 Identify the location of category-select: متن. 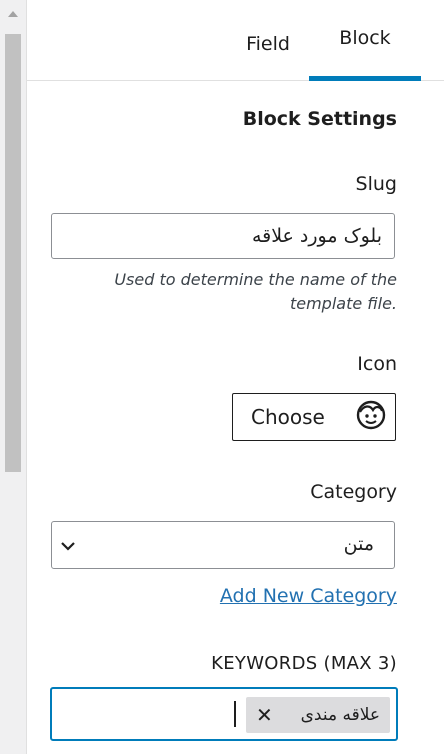
(223, 545).